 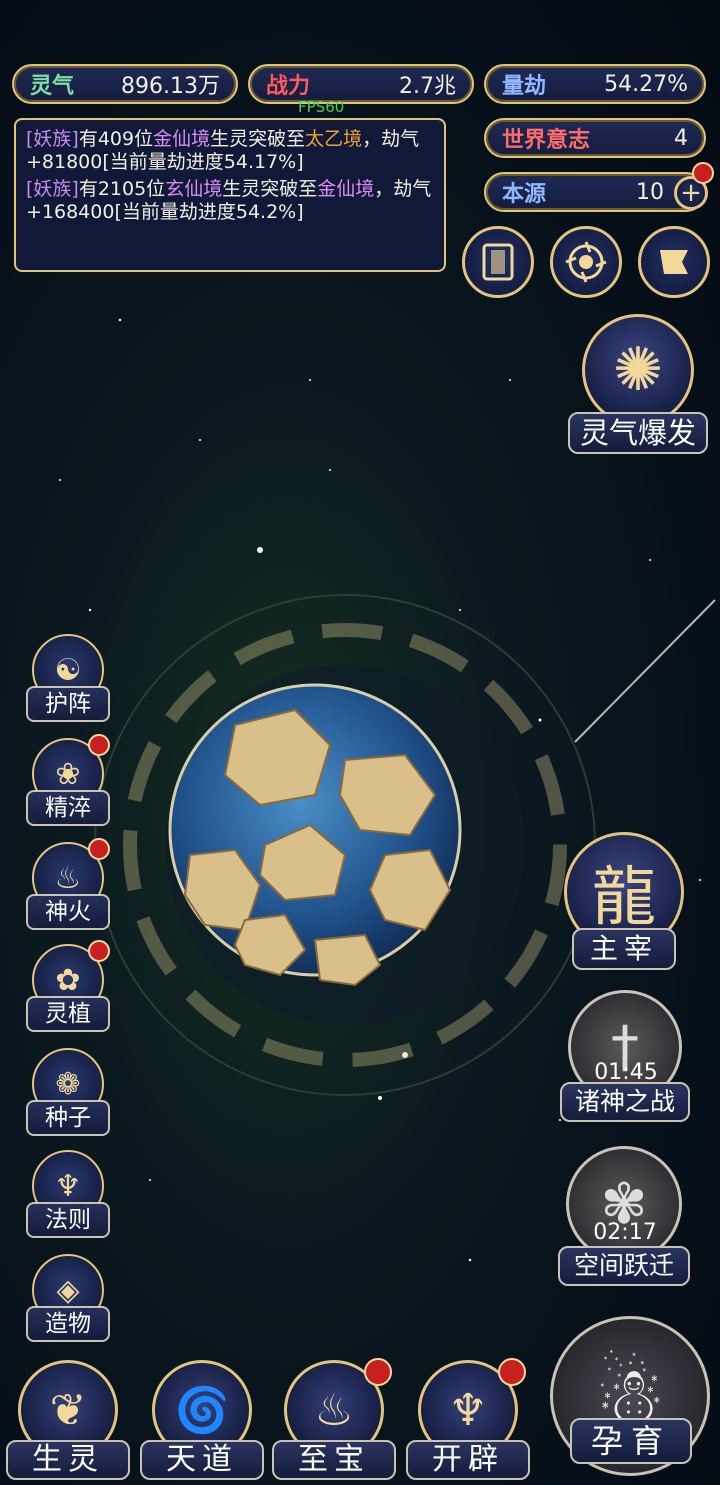 What do you see at coordinates (361, 84) in the screenshot?
I see `zhanli-panel: 战力 2.7兆` at bounding box center [361, 84].